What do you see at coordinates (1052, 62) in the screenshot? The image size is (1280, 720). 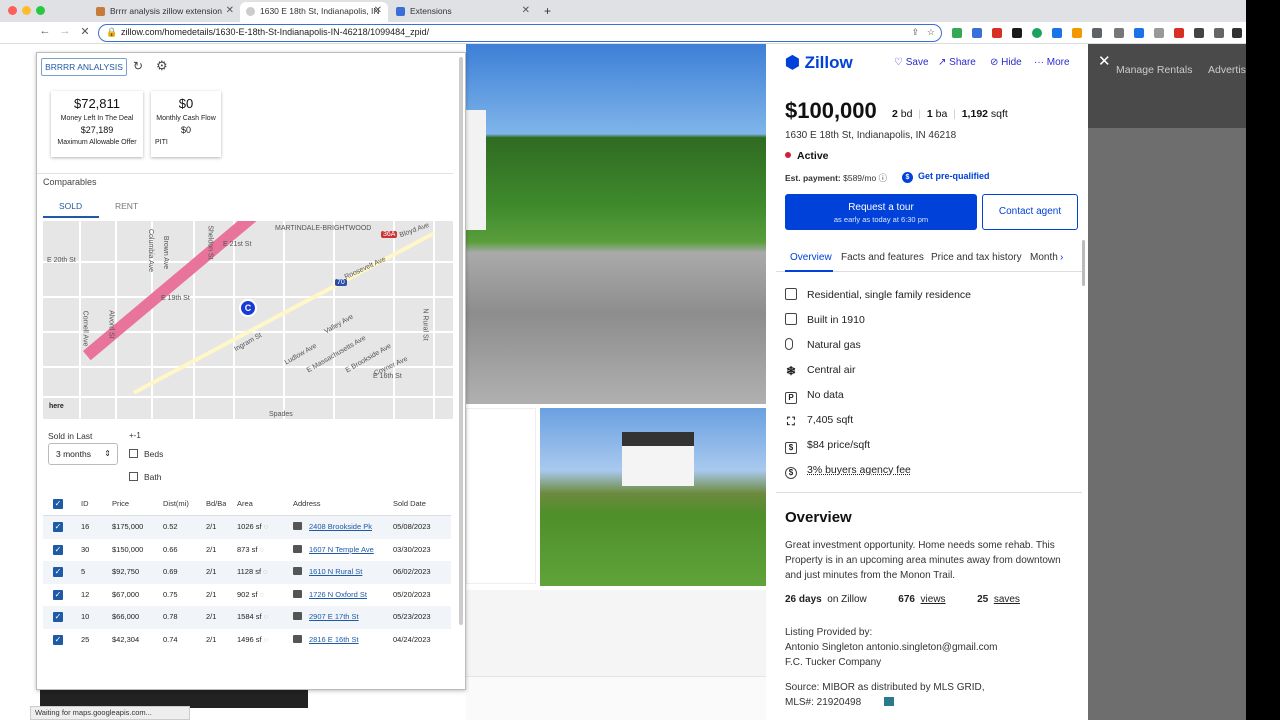 I see `more-button: ··· More` at bounding box center [1052, 62].